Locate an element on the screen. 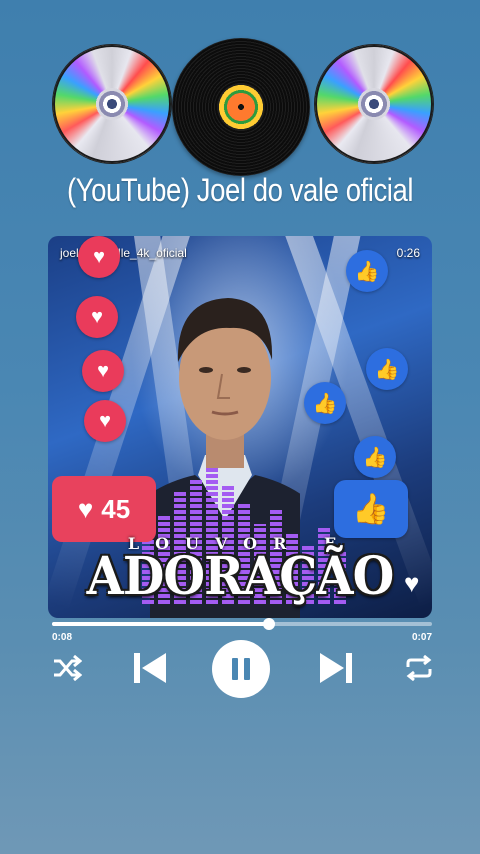 The height and width of the screenshot is (854, 480). pause-button is located at coordinates (241, 669).